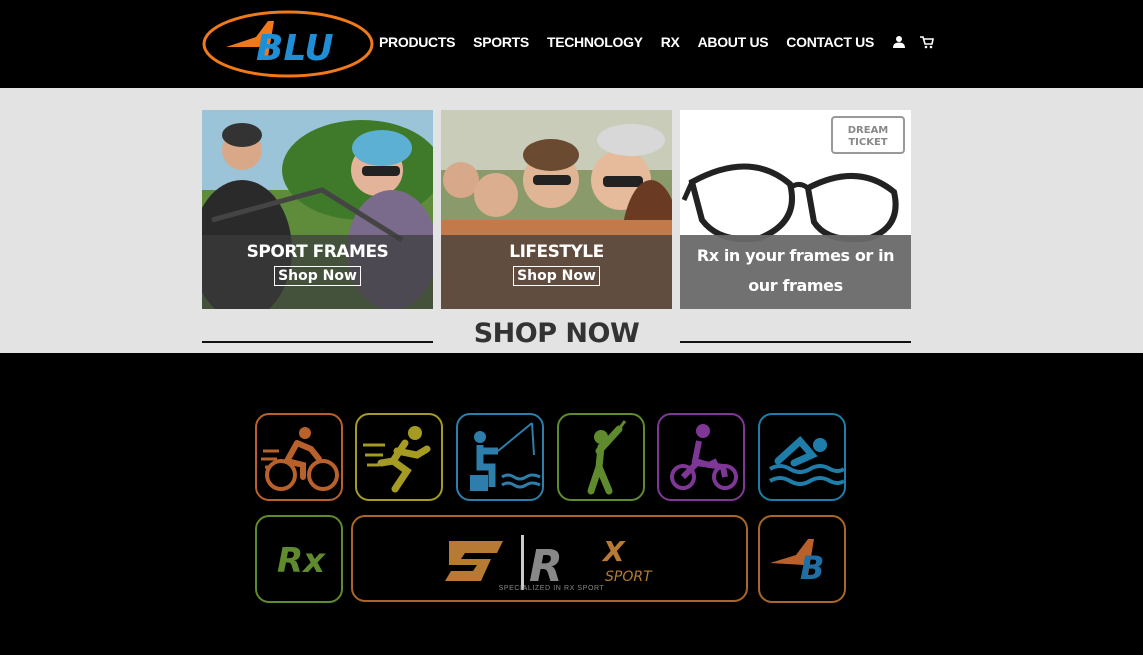  What do you see at coordinates (670, 42) in the screenshot?
I see `nav-rx: RX` at bounding box center [670, 42].